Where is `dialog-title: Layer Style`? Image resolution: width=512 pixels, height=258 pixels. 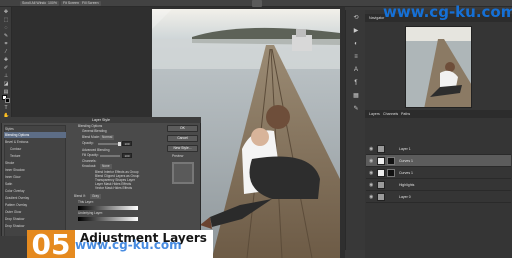
dialog-title: Layer Style is located at coordinates (101, 120).